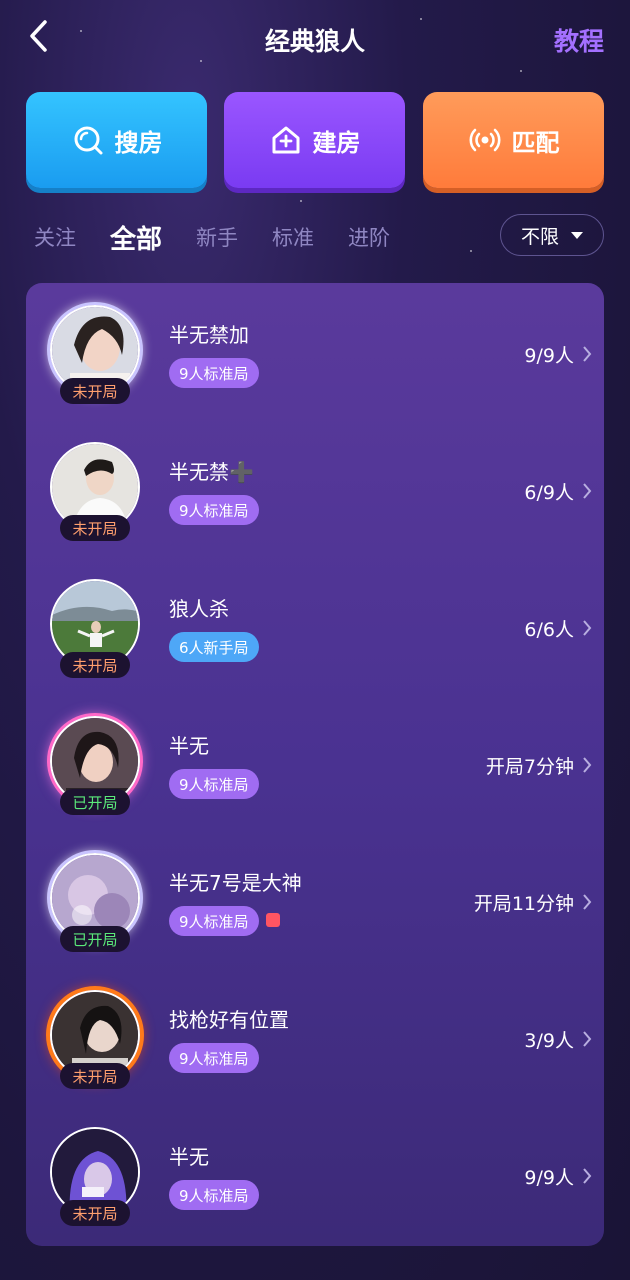  I want to click on room-row: 未开局 狼人杀 6人新手局 6/6人, so click(315, 625).